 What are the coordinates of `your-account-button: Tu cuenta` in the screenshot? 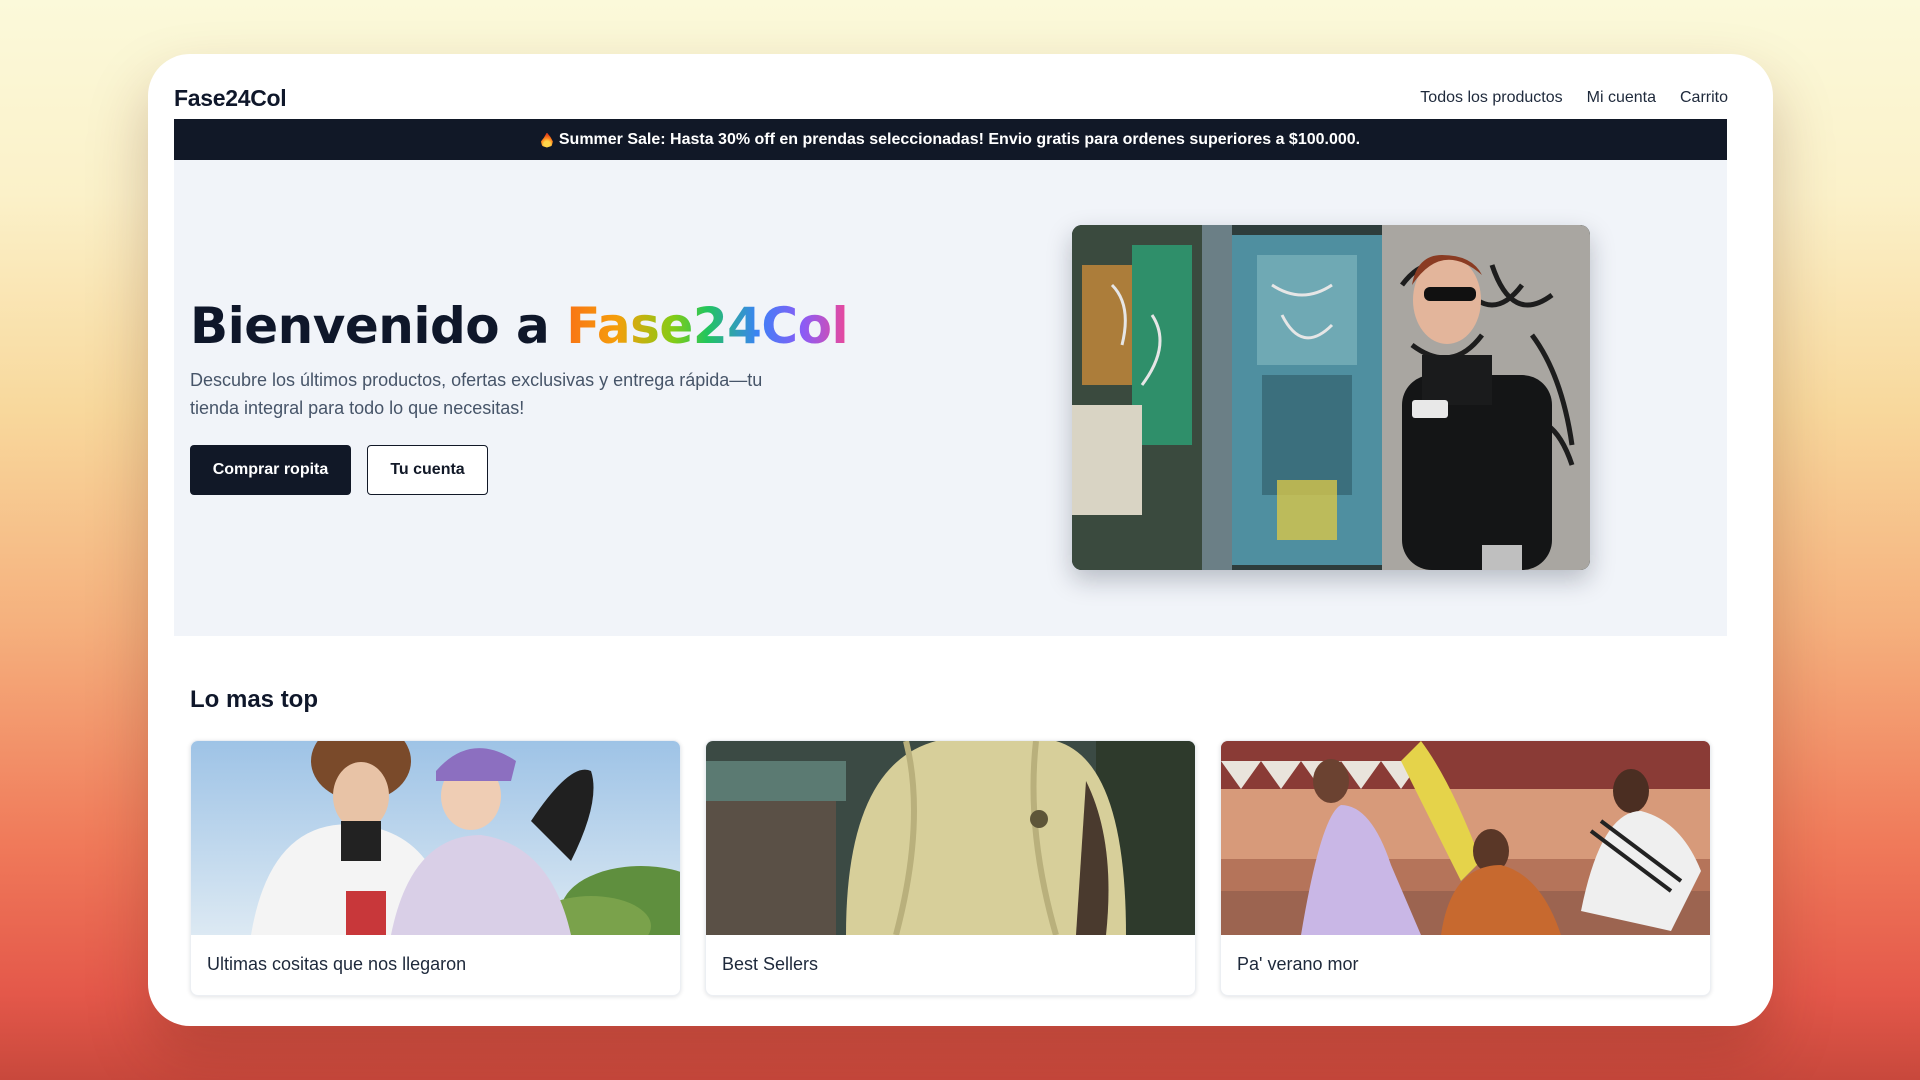 It's located at (427, 470).